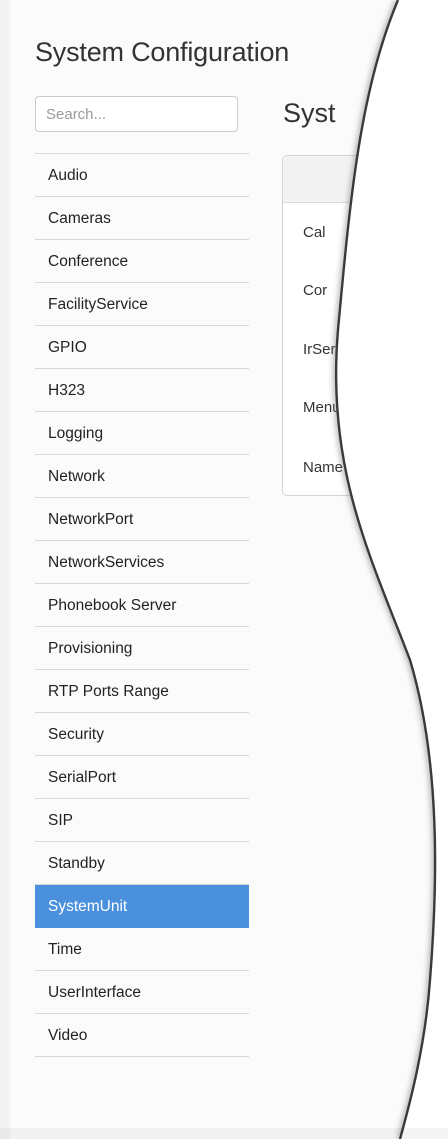 The width and height of the screenshot is (448, 1139). I want to click on frame-left-shadow, so click(5, 569).